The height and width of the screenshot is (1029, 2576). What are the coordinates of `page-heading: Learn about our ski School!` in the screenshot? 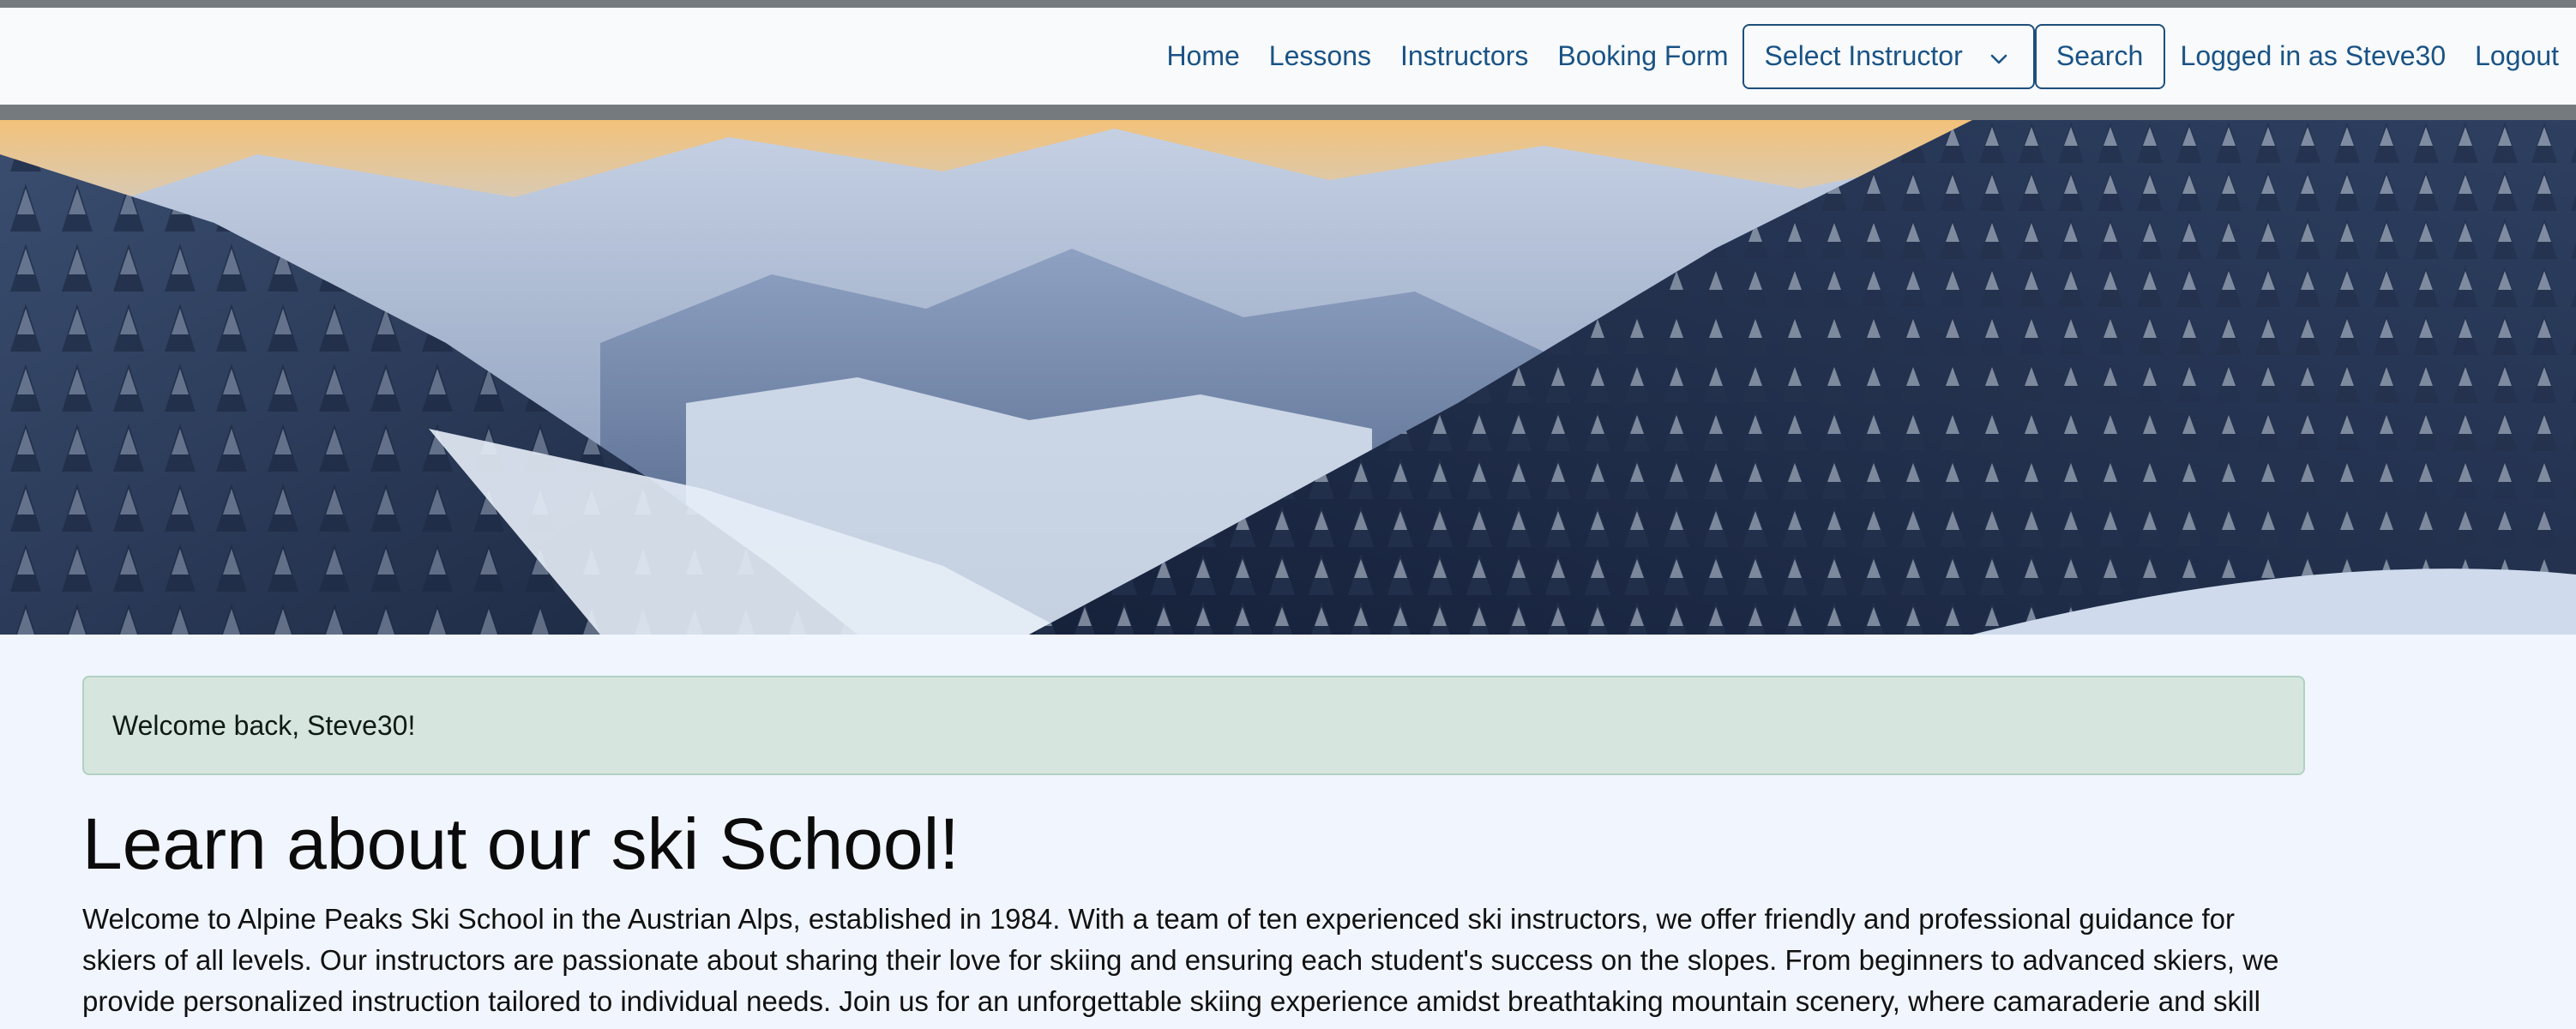 It's located at (521, 844).